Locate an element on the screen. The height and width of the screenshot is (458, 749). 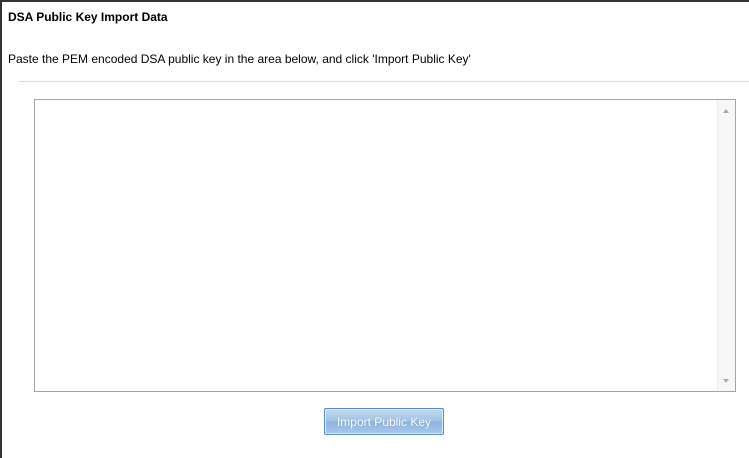
scroll-down-arrow-icon is located at coordinates (726, 381).